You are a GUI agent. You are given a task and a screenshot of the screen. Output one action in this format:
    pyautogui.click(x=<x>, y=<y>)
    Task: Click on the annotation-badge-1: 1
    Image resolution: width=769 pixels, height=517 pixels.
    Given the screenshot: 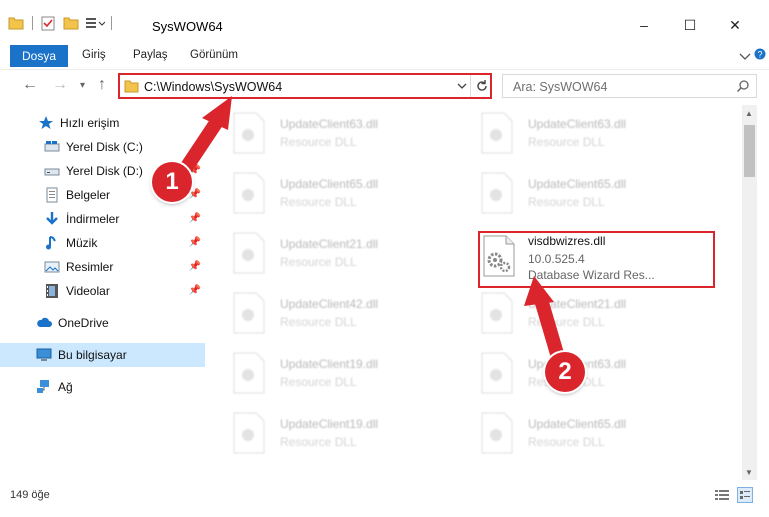 What is the action you would take?
    pyautogui.click(x=172, y=182)
    